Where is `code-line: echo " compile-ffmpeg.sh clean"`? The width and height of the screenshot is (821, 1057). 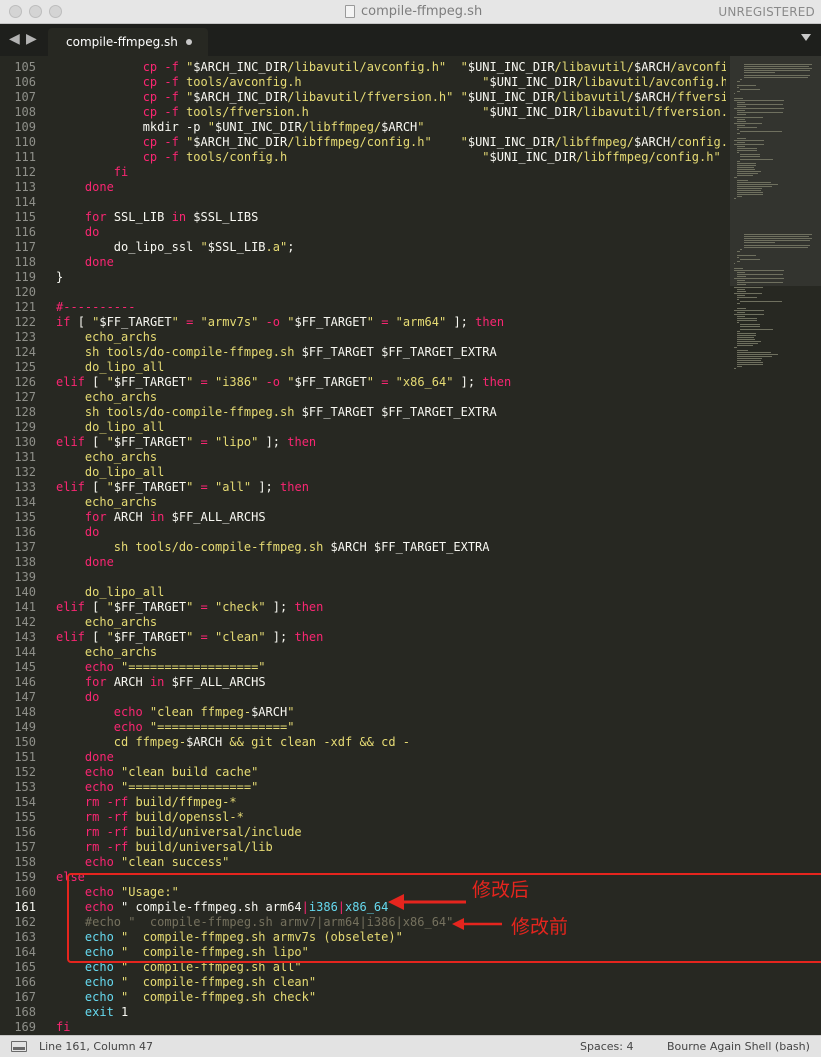
code-line: echo " compile-ffmpeg.sh clean" is located at coordinates (186, 982).